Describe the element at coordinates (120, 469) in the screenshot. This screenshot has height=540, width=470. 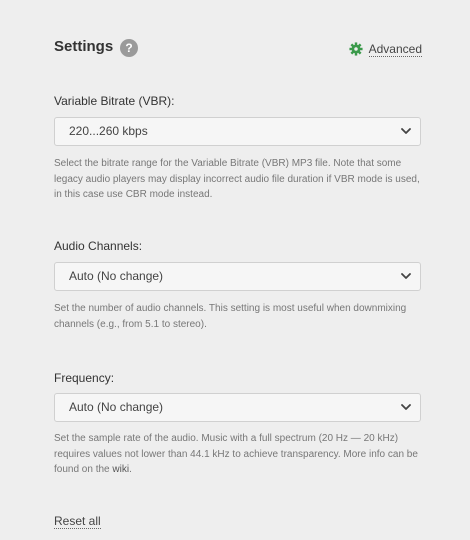
I see `wiki-link: wiki` at that location.